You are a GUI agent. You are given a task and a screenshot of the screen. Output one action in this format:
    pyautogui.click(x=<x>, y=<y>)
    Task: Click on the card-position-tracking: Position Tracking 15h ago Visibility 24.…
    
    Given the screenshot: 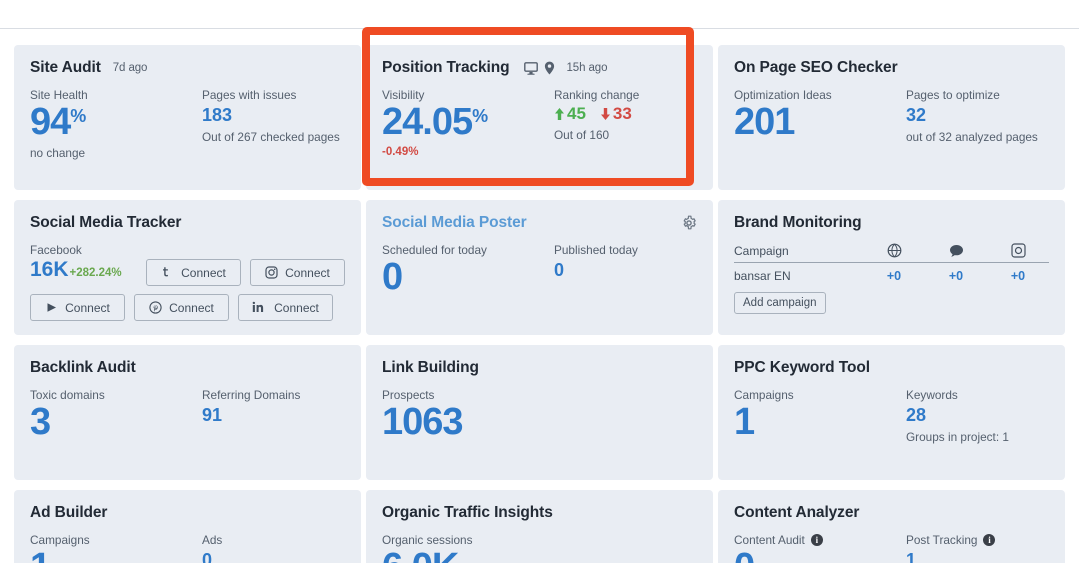 What is the action you would take?
    pyautogui.click(x=539, y=117)
    